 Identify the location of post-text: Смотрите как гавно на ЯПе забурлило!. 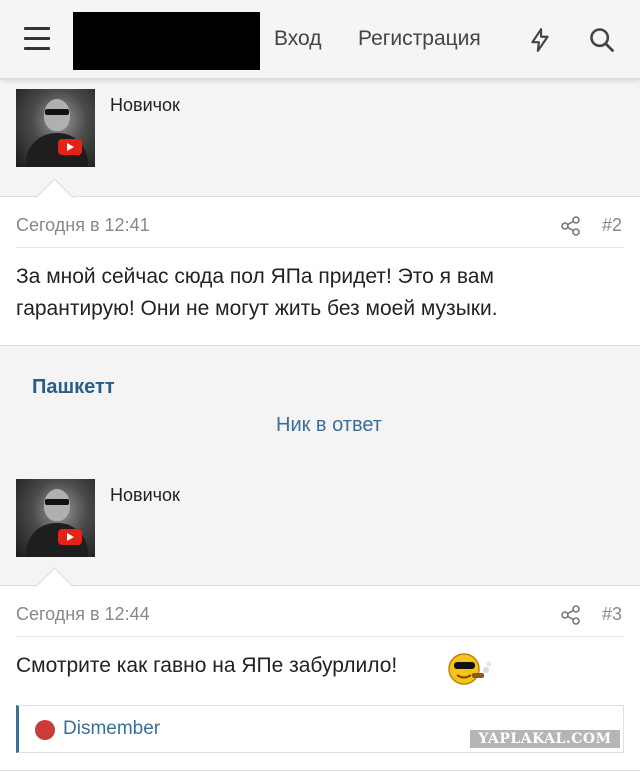
(207, 665).